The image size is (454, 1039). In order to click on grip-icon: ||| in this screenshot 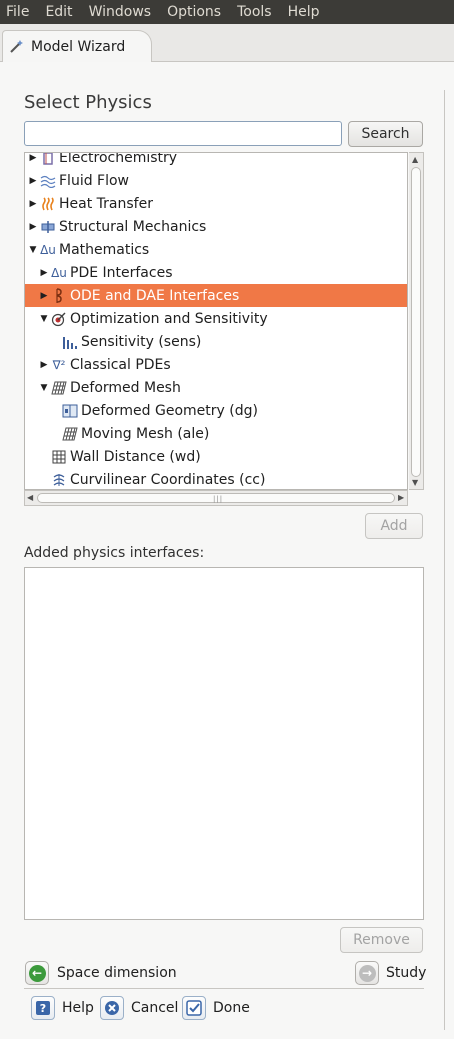, I will do `click(218, 499)`.